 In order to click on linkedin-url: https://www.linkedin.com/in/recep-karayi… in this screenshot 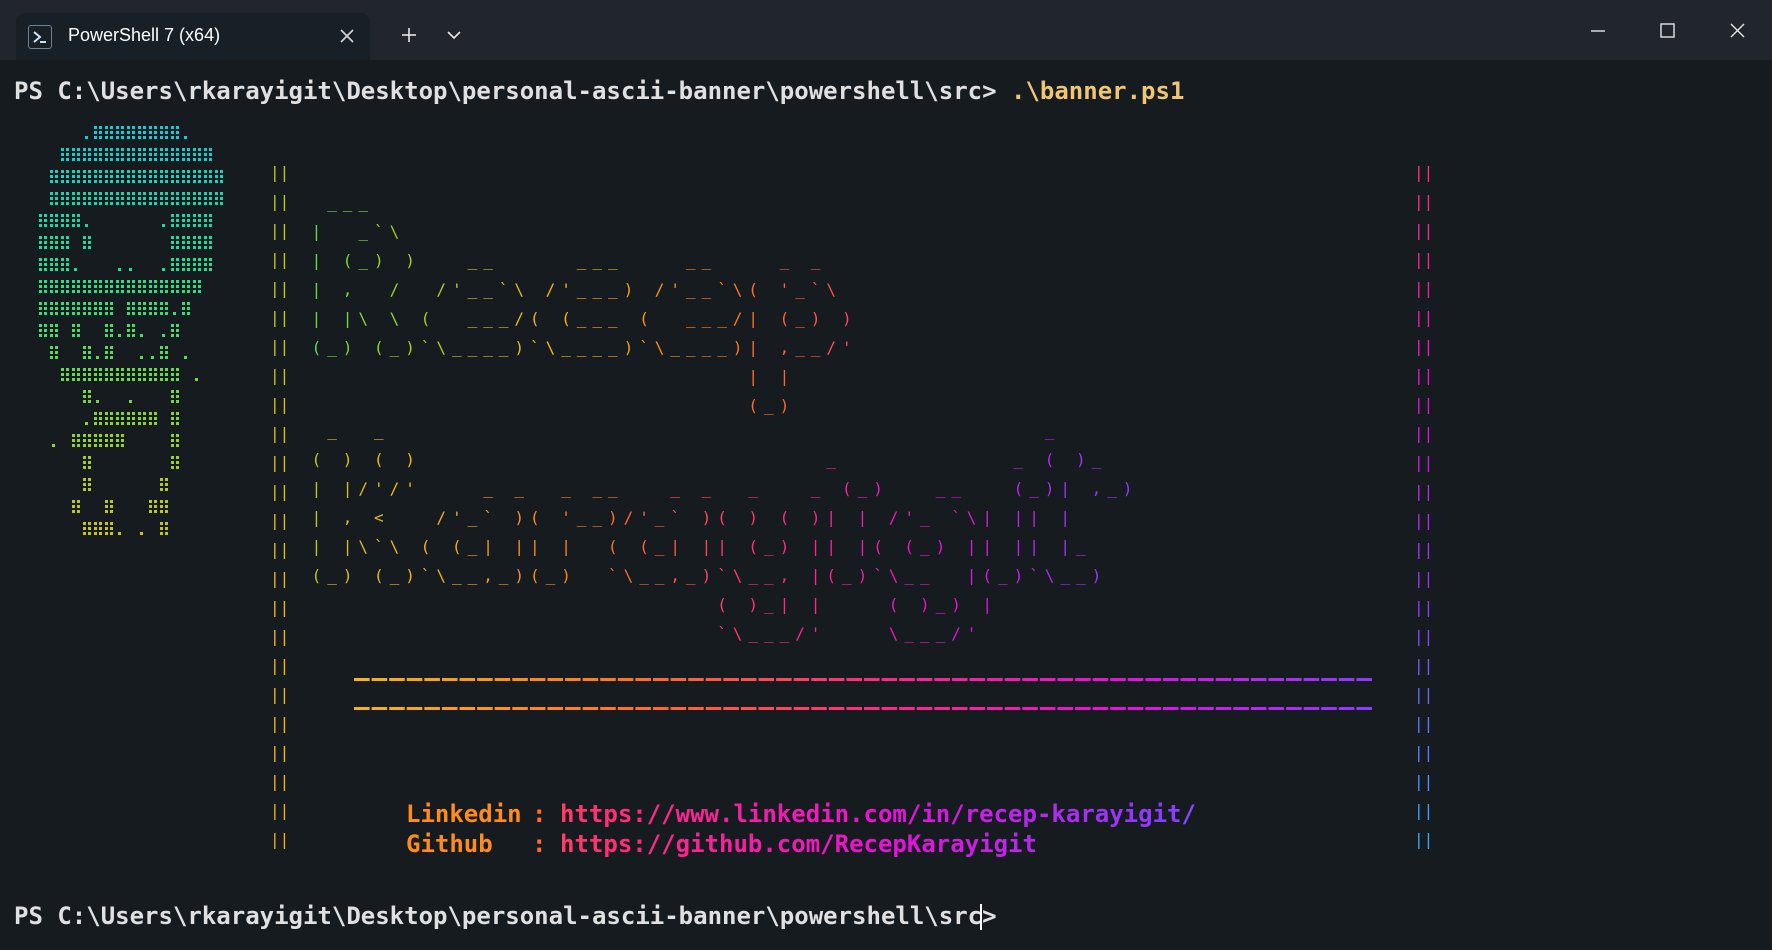, I will do `click(878, 814)`.